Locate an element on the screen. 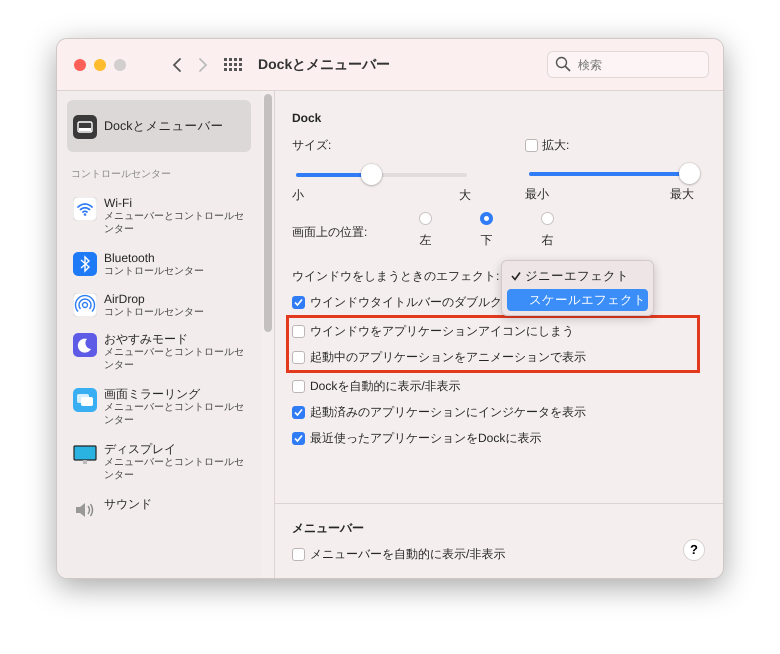  checkbox-label: 最近使ったアプリケーションをDockに表示 is located at coordinates (426, 438).